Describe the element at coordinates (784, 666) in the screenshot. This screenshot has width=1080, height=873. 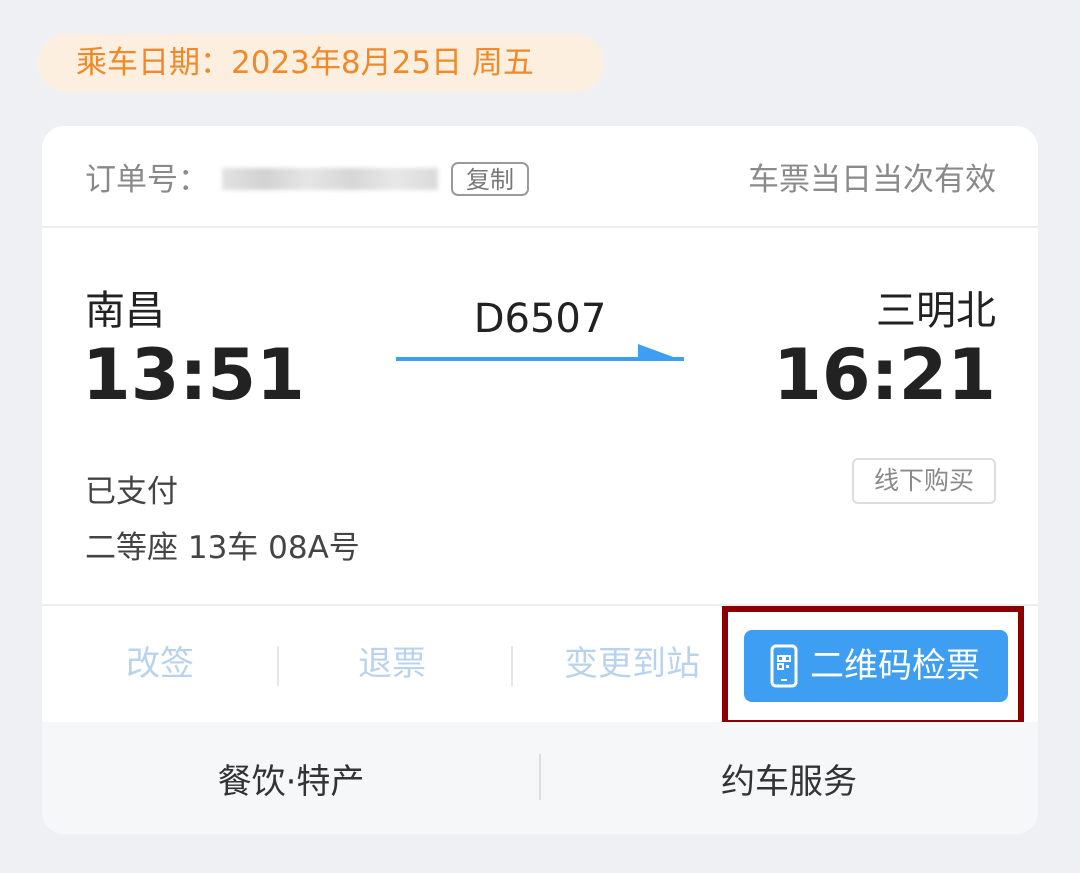
I see `phone-qr-icon` at that location.